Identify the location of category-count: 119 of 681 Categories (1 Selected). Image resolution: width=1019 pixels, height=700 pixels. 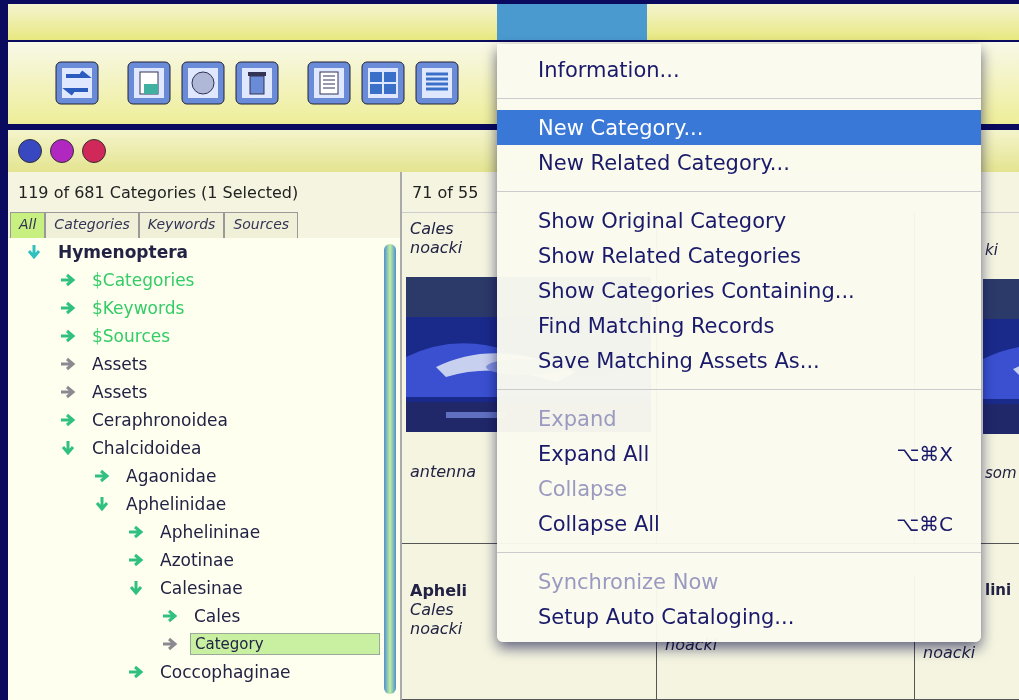
(158, 192).